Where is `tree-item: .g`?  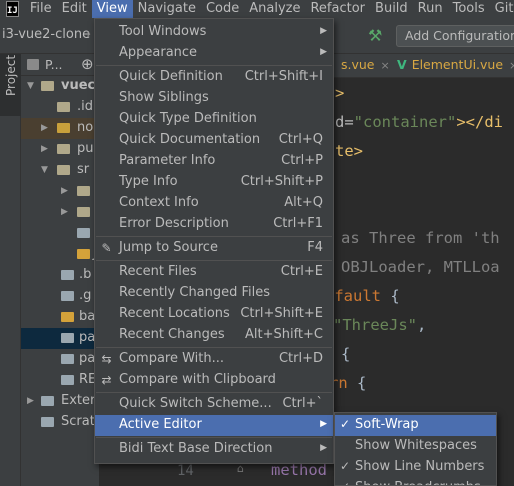
tree-item: .g is located at coordinates (60, 296).